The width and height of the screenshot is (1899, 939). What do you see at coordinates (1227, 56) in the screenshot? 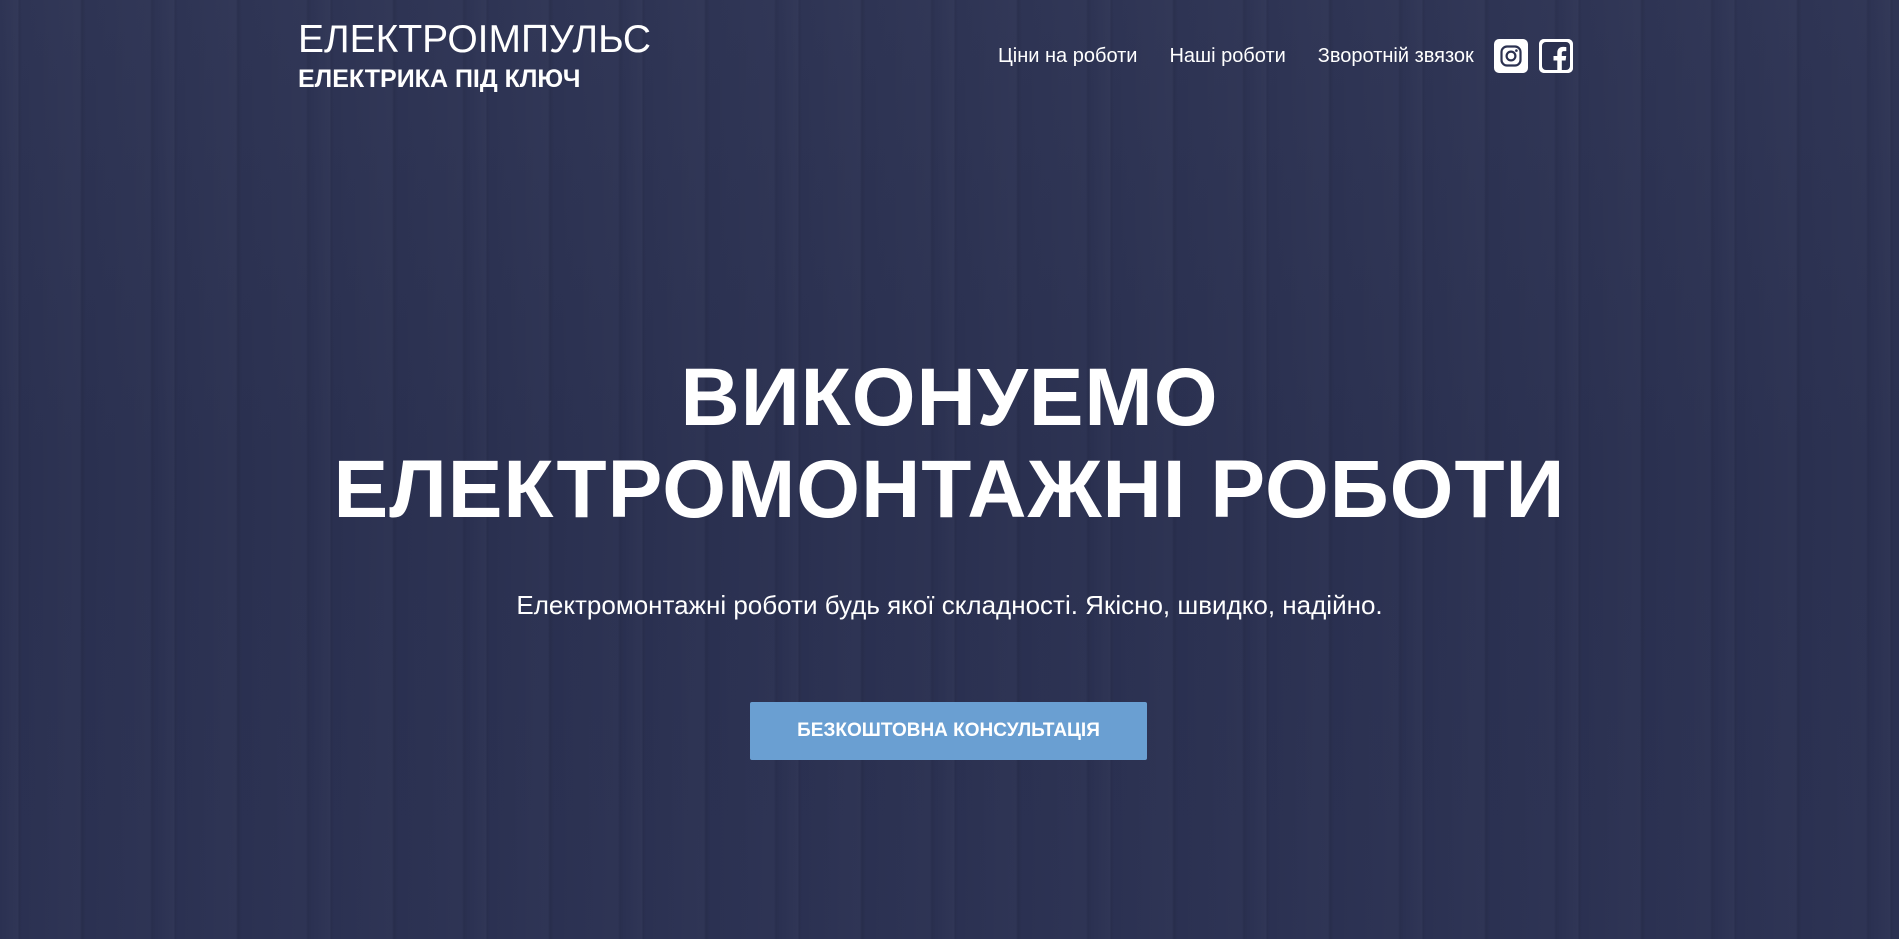
I see `nav-link-our-works: Наші роботи` at bounding box center [1227, 56].